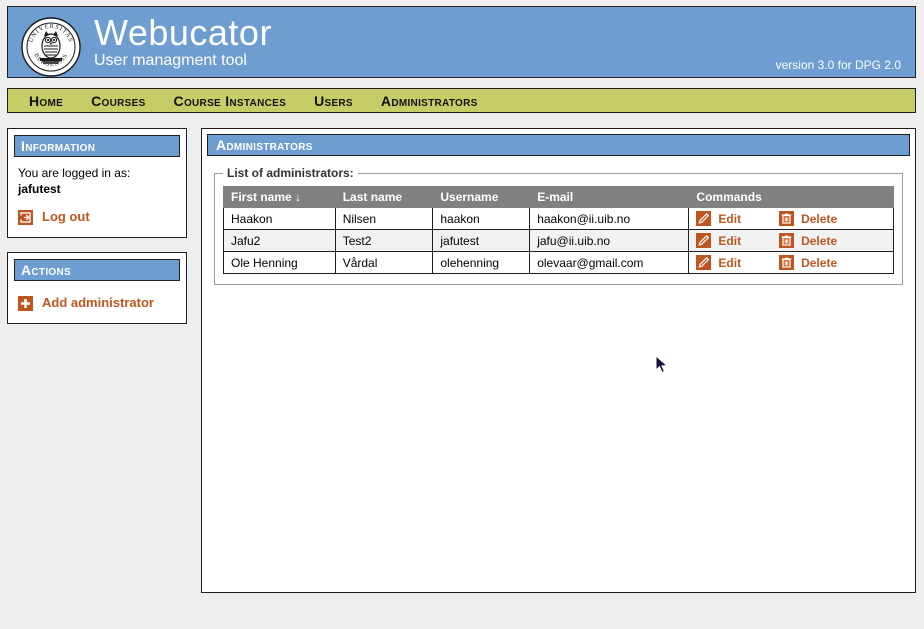 This screenshot has height=629, width=924. Describe the element at coordinates (97, 192) in the screenshot. I see `information-panel-body: You are logged in as: jafutest Log out` at that location.